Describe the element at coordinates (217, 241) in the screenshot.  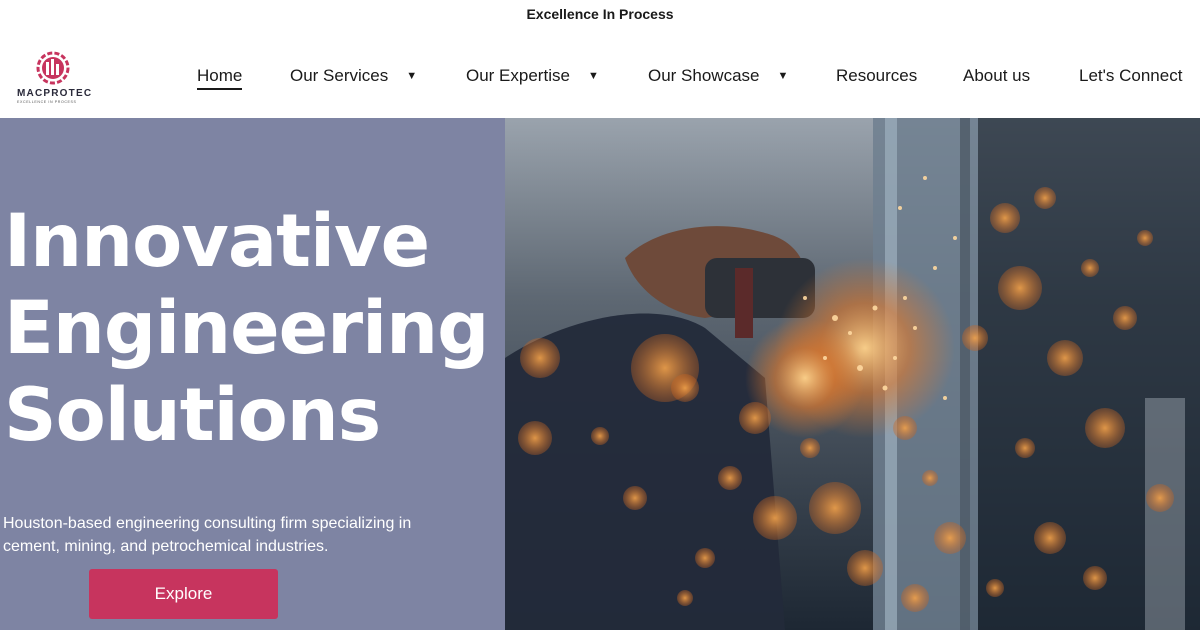
I see `hero-title-line: Innovative` at that location.